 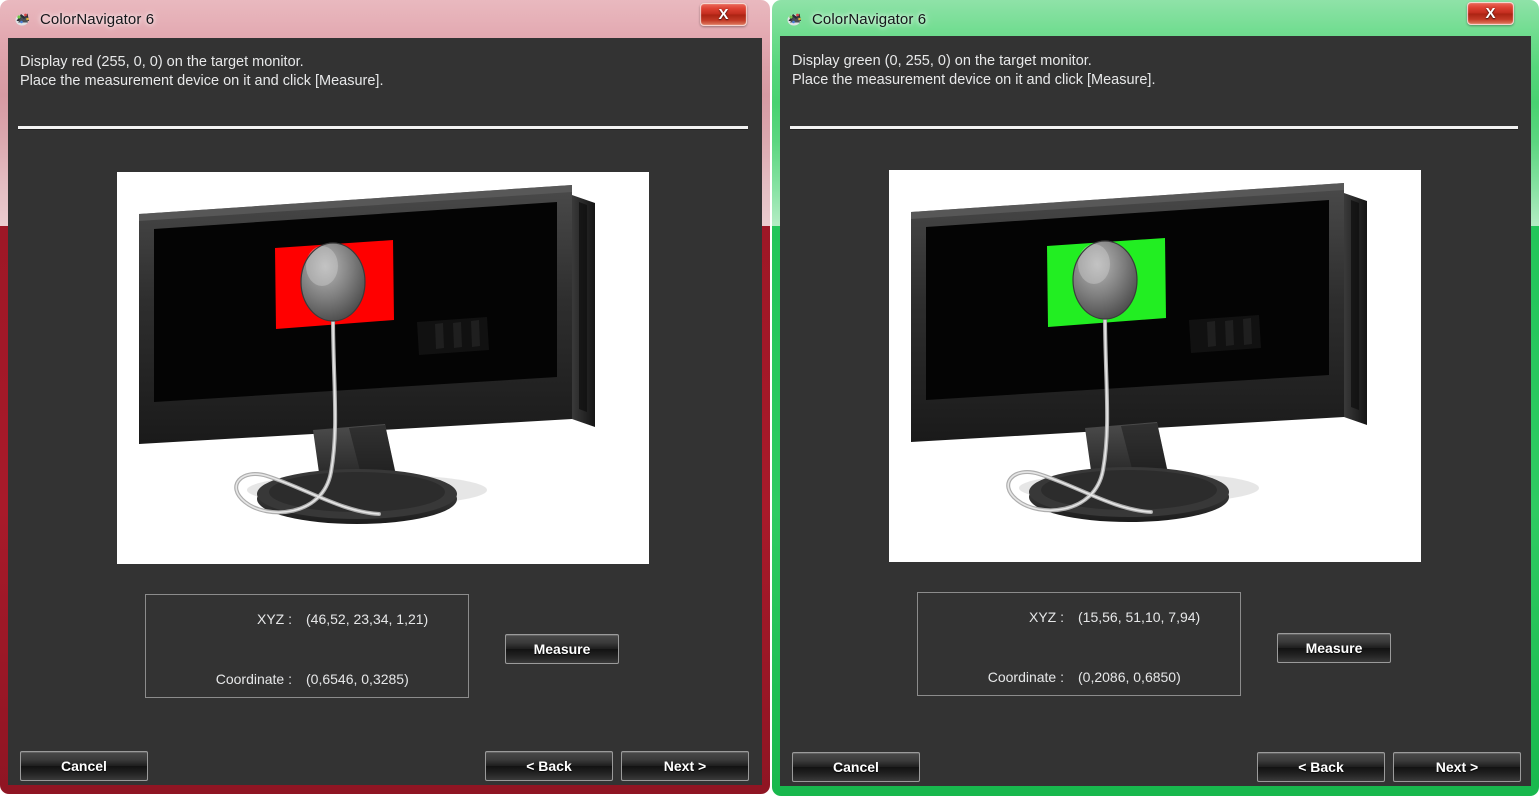 I want to click on window-title-red: ColorNavigator 6, so click(x=97, y=19).